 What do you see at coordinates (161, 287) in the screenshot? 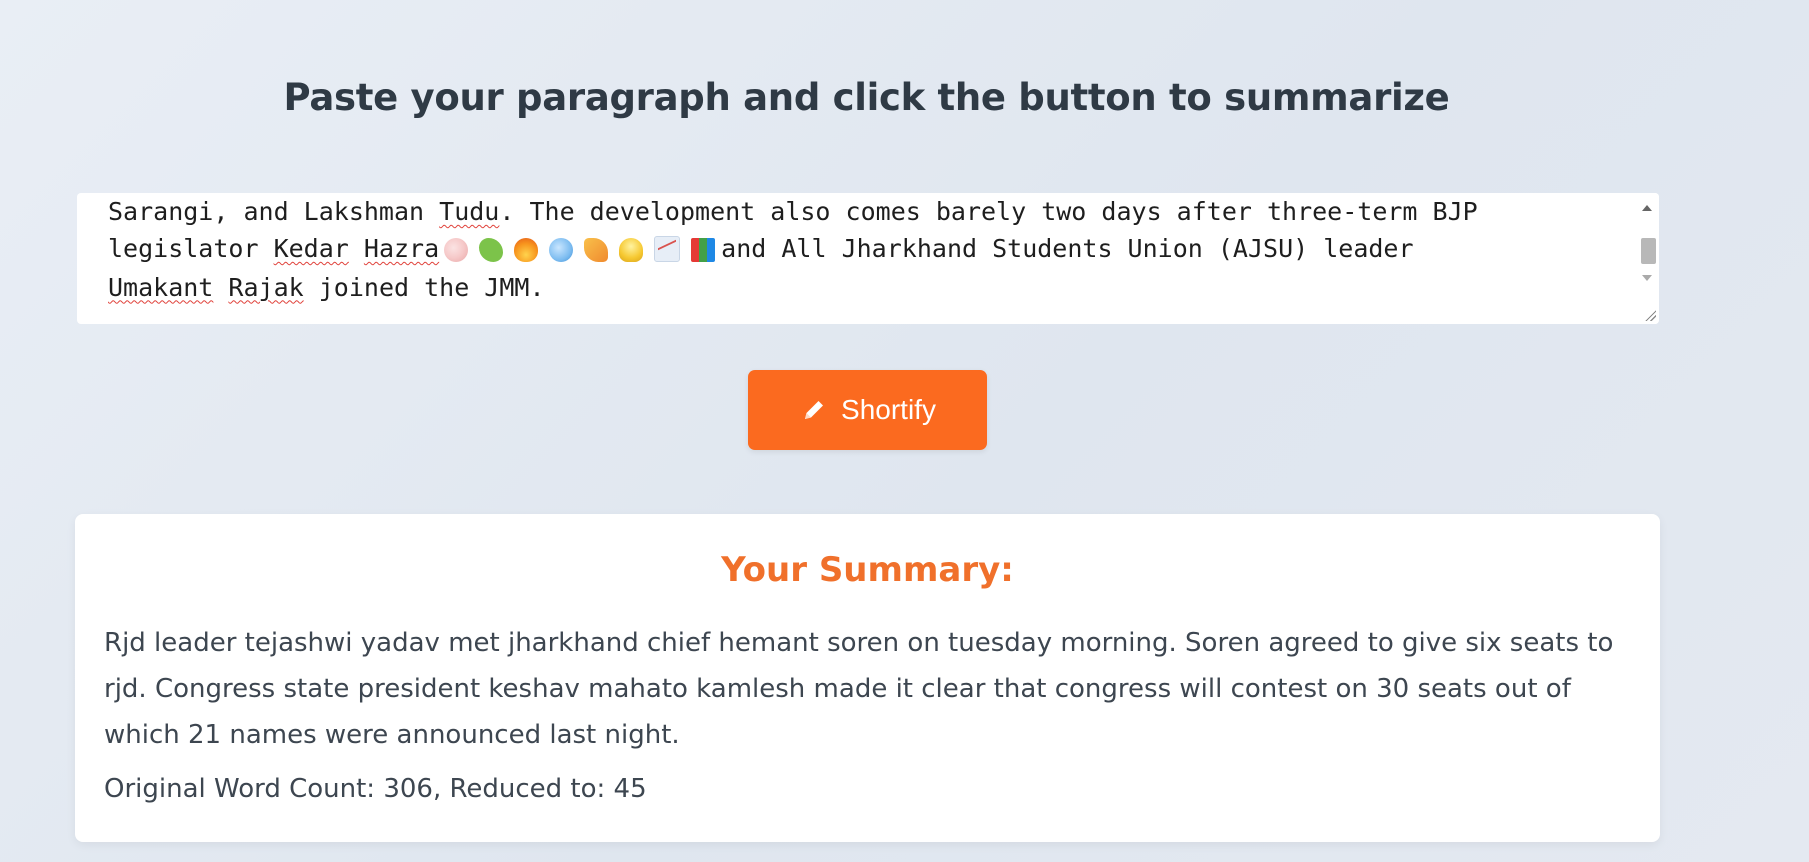
I see `misspelled-word: Umakant` at bounding box center [161, 287].